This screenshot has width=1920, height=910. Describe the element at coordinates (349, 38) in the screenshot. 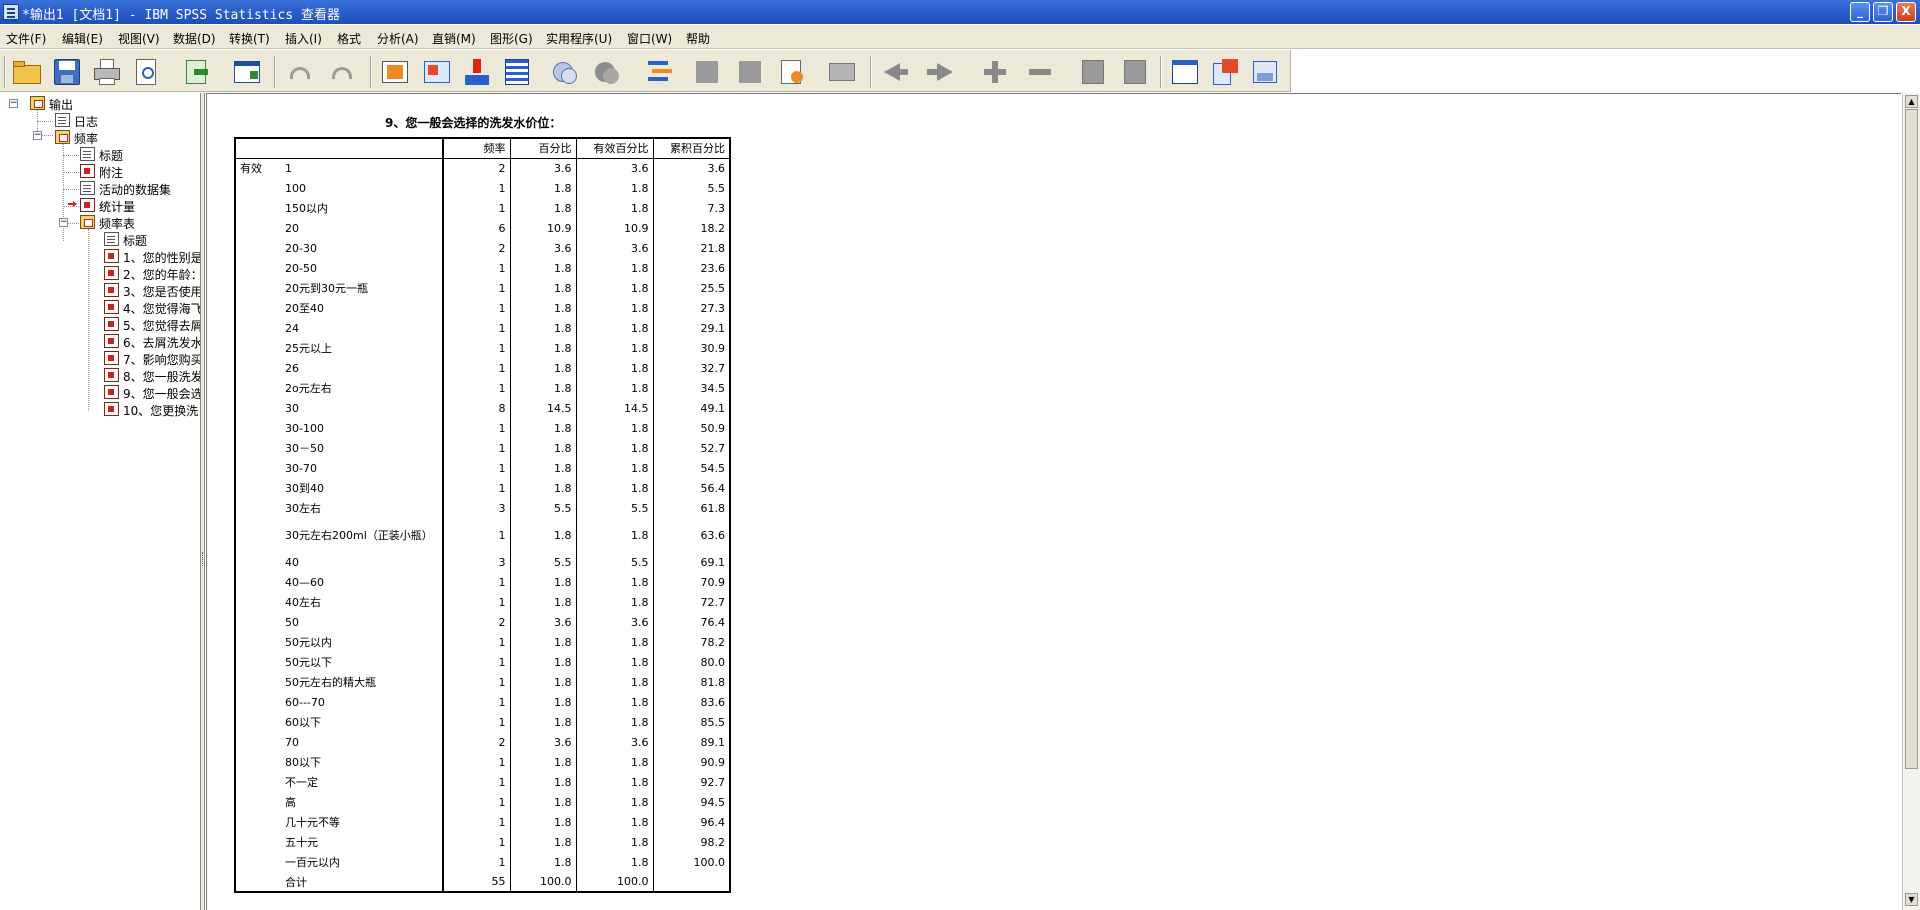

I see `menu-format: 格式` at that location.